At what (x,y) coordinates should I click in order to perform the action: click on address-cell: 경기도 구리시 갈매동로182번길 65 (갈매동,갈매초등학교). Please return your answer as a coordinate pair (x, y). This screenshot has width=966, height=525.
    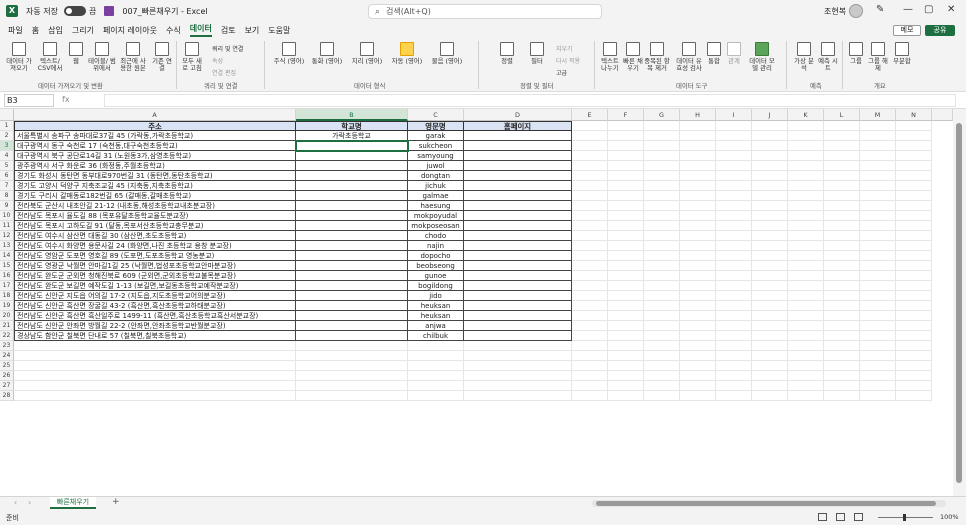
    Looking at the image, I should click on (155, 196).